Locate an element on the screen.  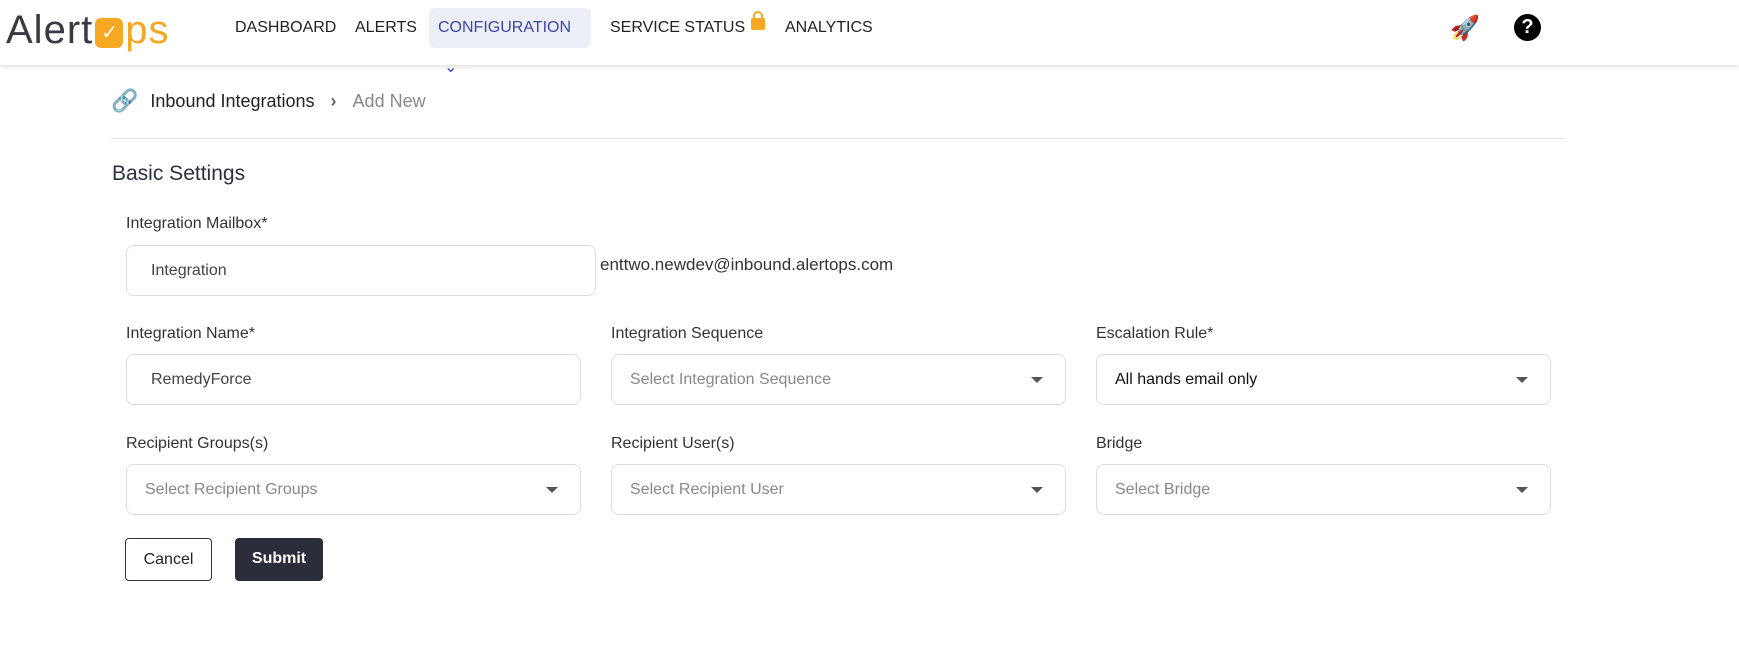
nav-configuration: CONFIGURATION ⌄ is located at coordinates (510, 42).